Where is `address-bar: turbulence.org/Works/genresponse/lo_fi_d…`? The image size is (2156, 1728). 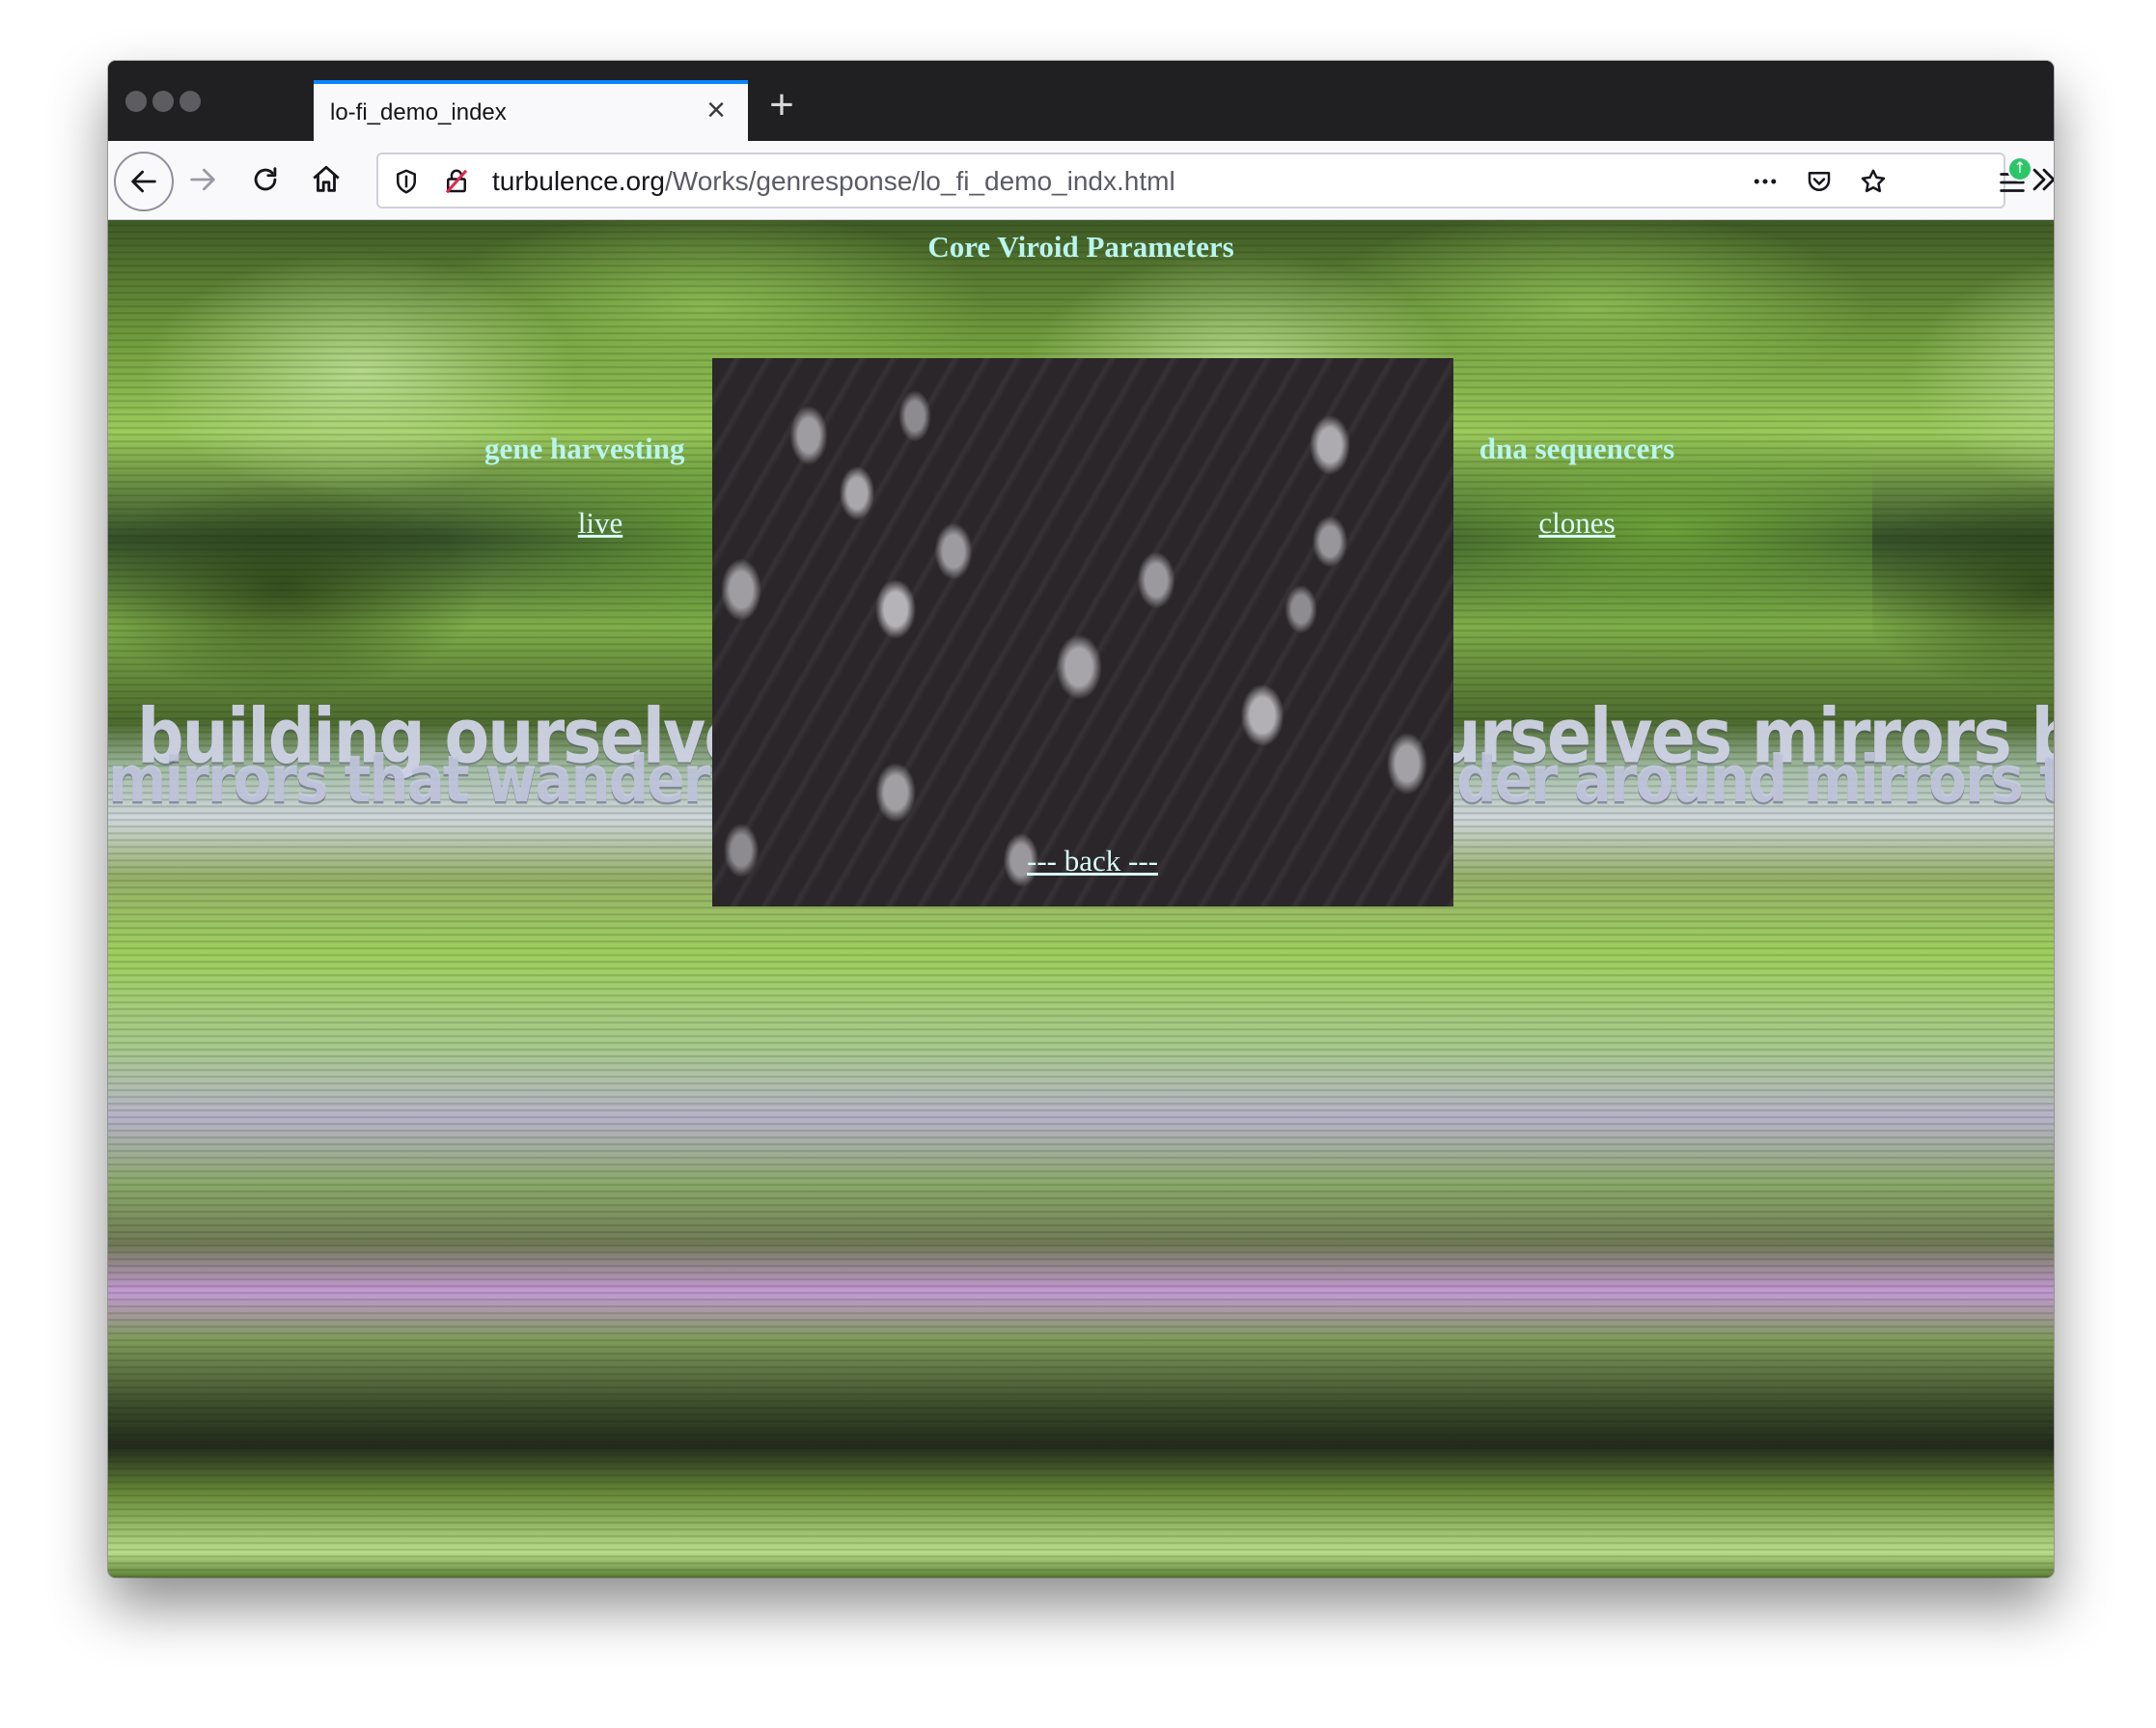 address-bar: turbulence.org/Works/genresponse/lo_fi_d… is located at coordinates (1190, 181).